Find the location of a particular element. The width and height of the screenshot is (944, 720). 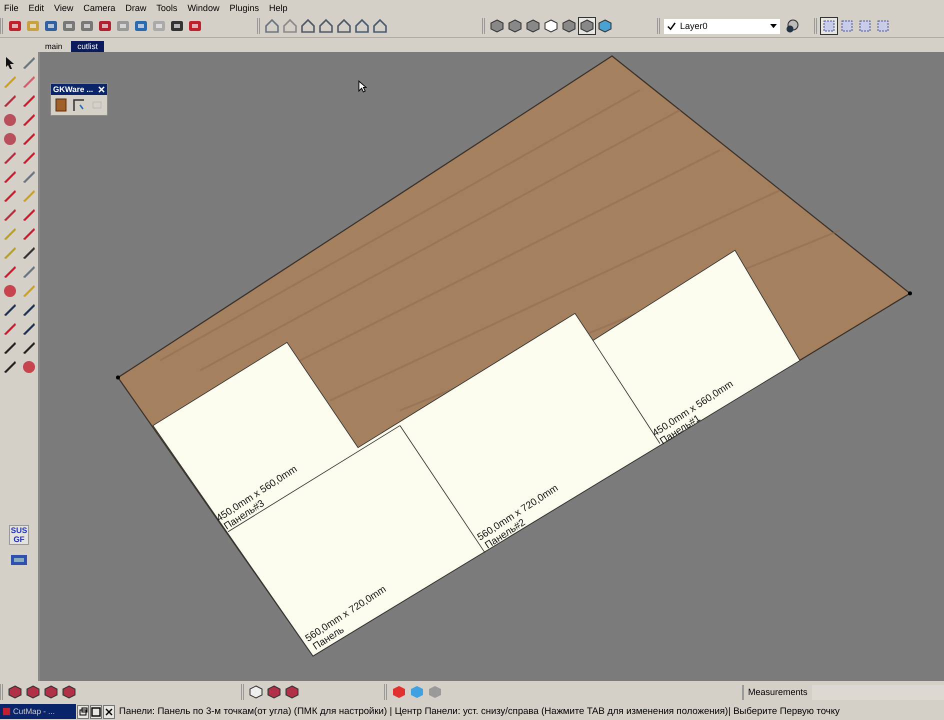

dropdown-arrow-icon is located at coordinates (773, 26).